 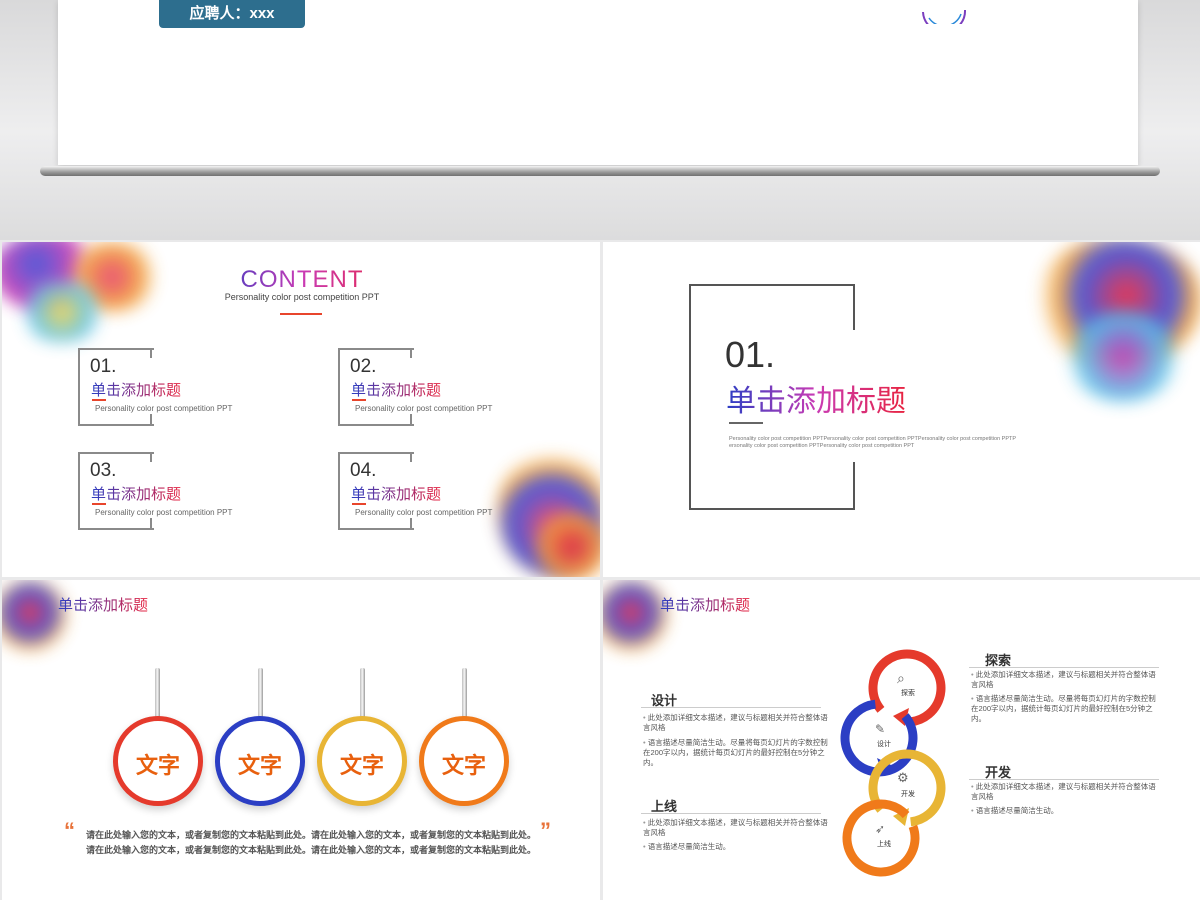 What do you see at coordinates (881, 838) in the screenshot?
I see `ring-launch` at bounding box center [881, 838].